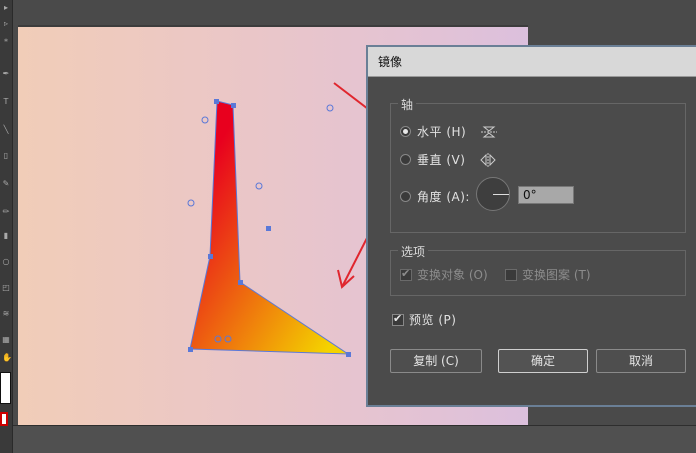 The image size is (696, 453). What do you see at coordinates (6, 212) in the screenshot?
I see `pencil-tool-icon: ✏` at bounding box center [6, 212].